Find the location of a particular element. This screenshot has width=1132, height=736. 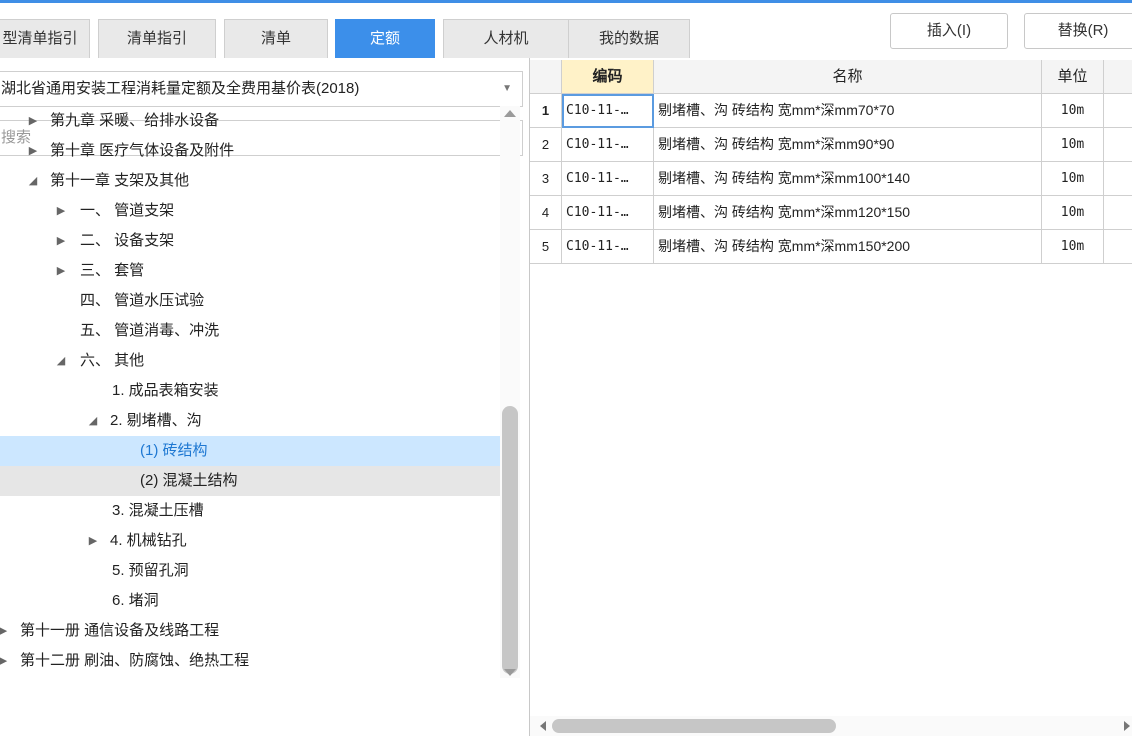

tree-node-sleeve: ▶ 三、 套管 is located at coordinates (250, 271).